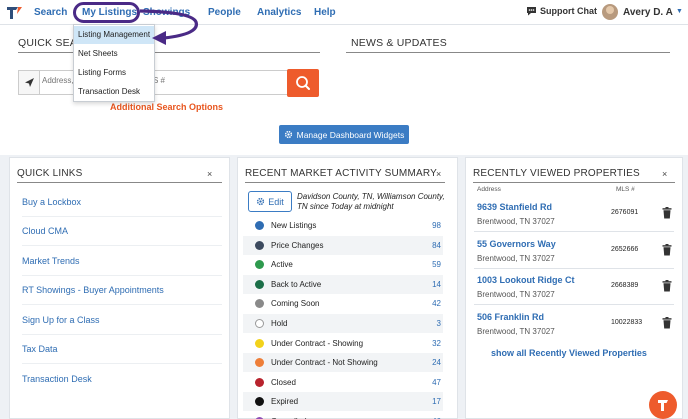 The height and width of the screenshot is (419, 688). What do you see at coordinates (679, 11) in the screenshot?
I see `chevron-down-icon: ▼` at bounding box center [679, 11].